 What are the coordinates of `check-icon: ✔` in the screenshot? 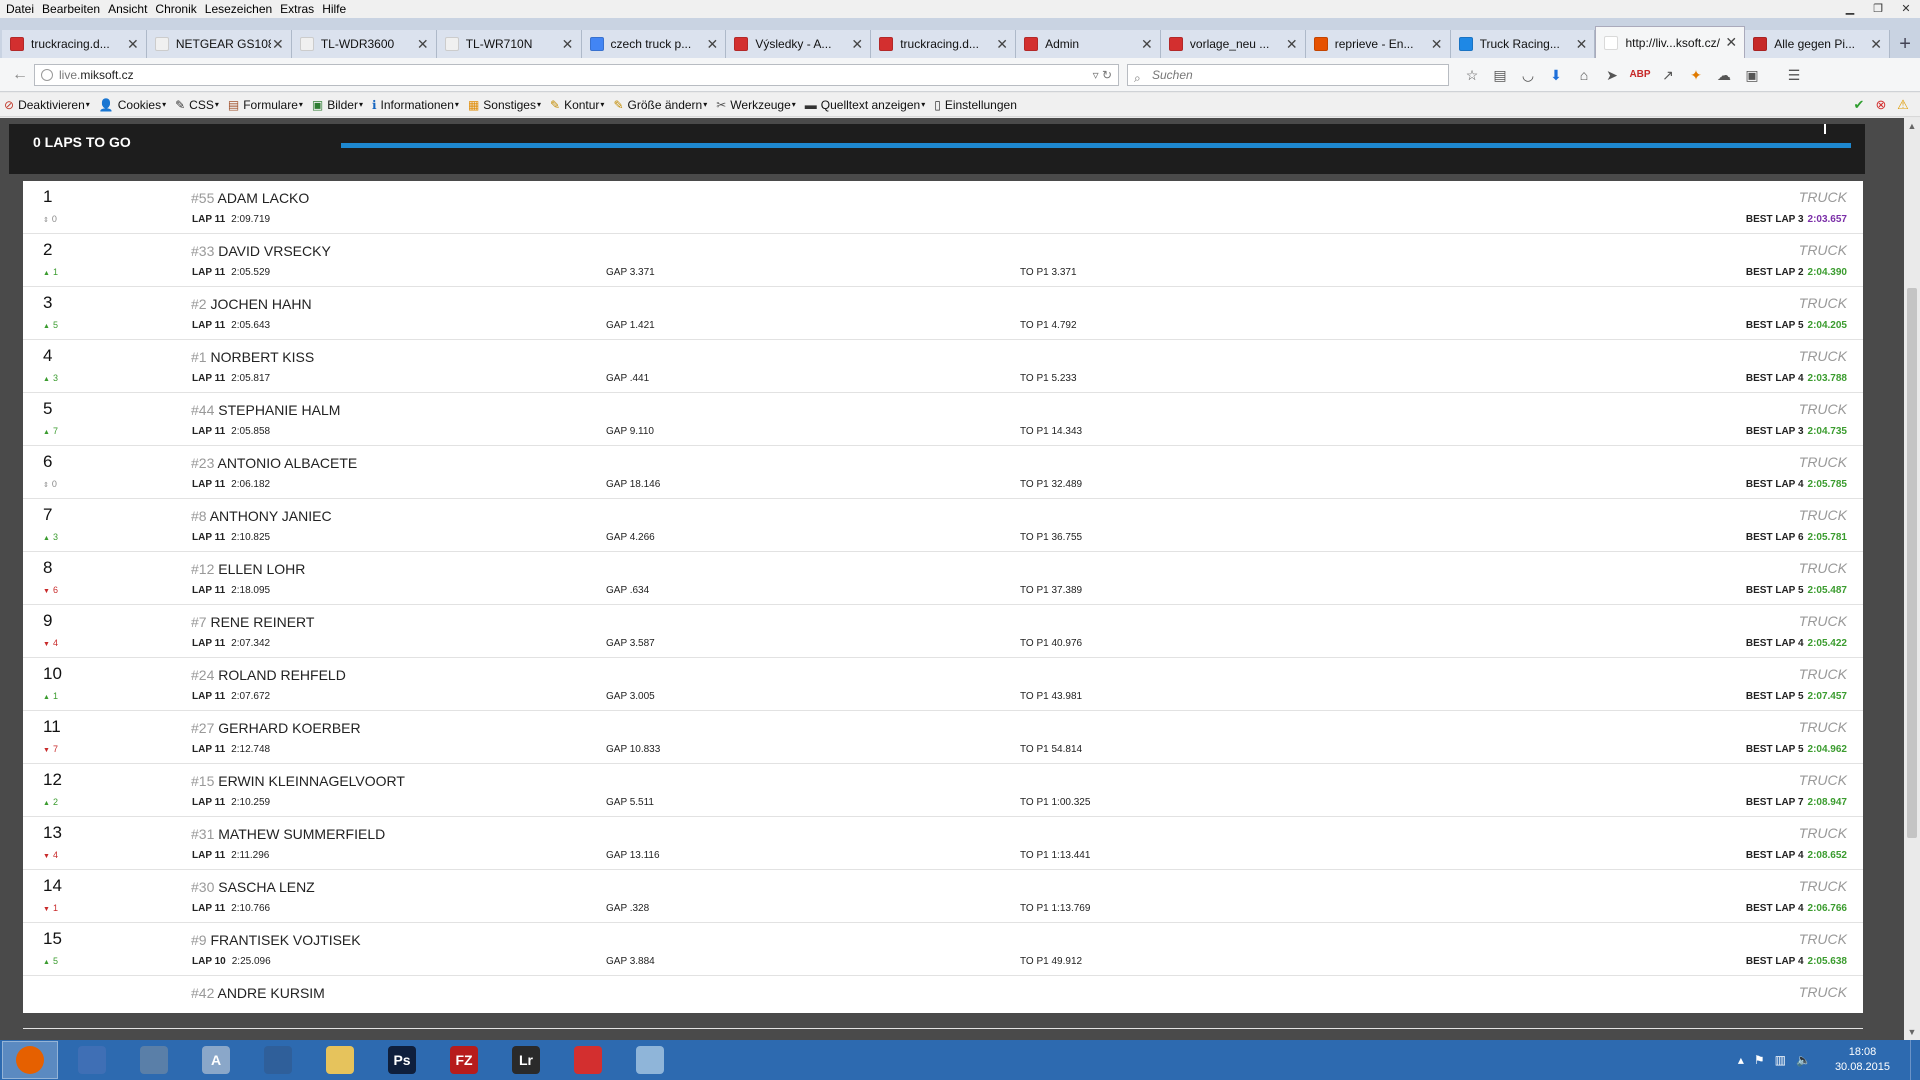 It's located at (1859, 105).